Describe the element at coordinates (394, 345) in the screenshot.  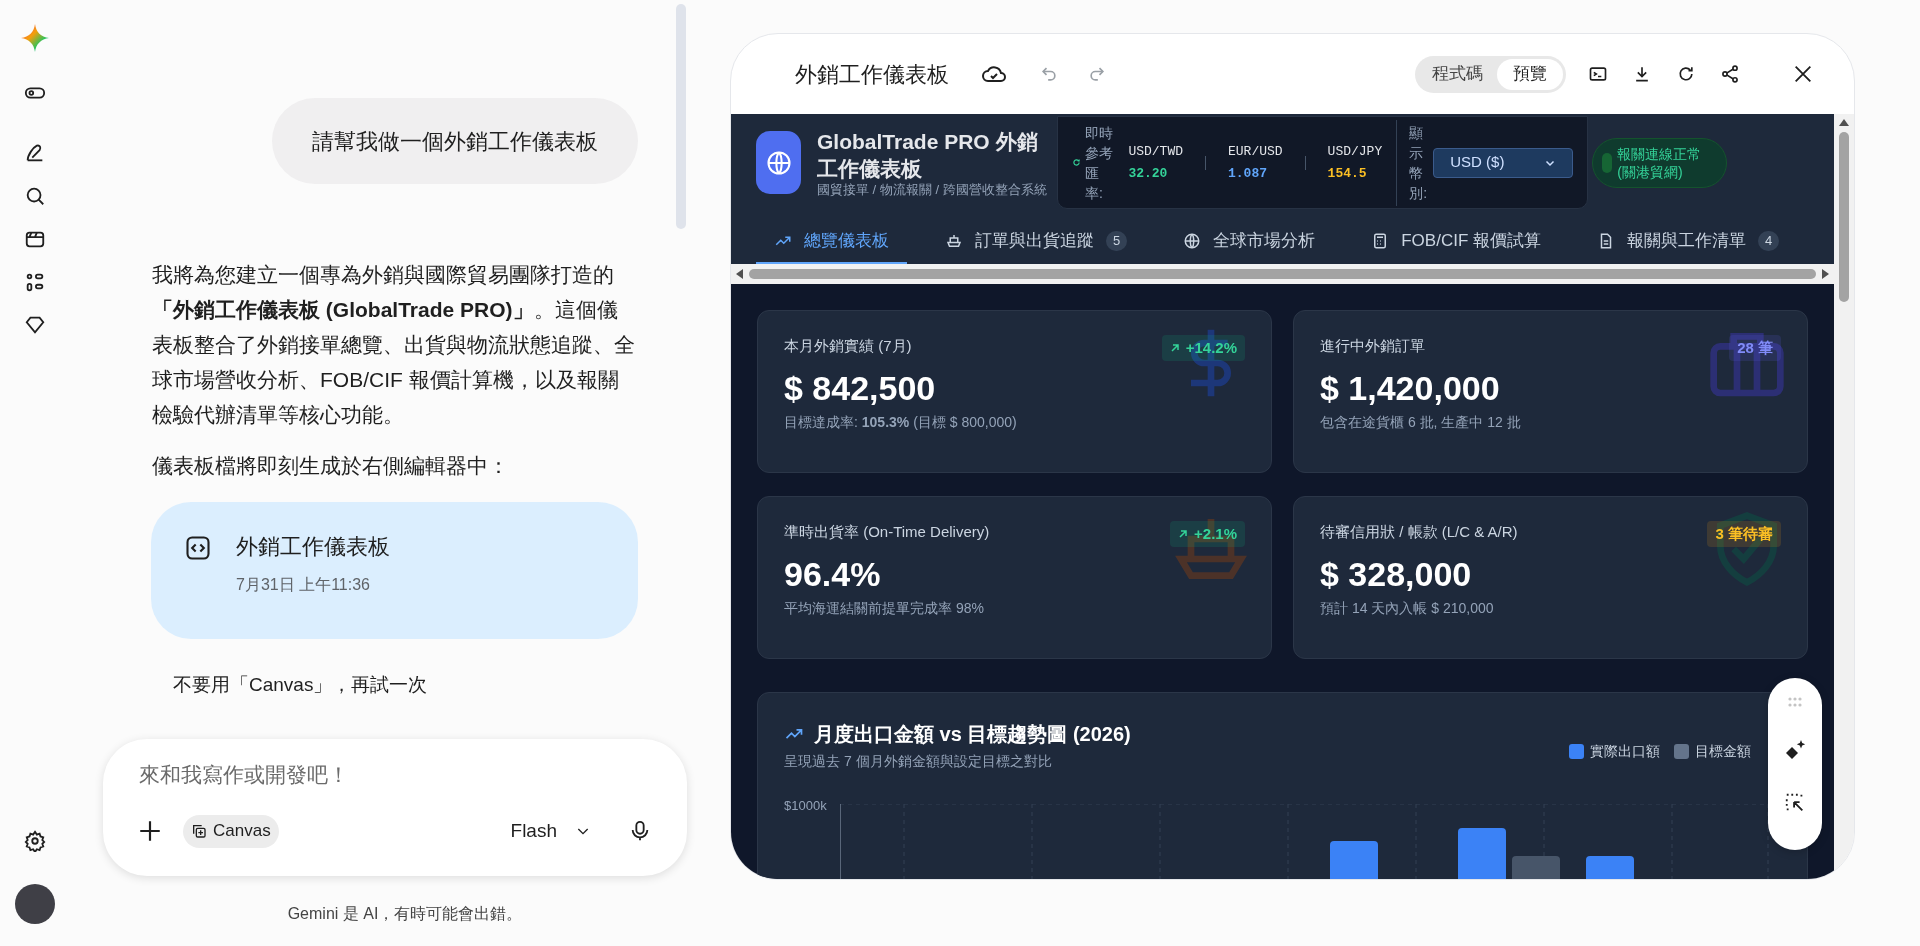
I see `assistant-paragraph: 我將為您建立一個專為外銷與國際貿易團隊打造的「外銷工作儀表板 (GlobalTrade PRO)」。這個儀表板整合了外銷接單總覽、出貨與物流狀態追蹤、全球市場營收分析、FOB/CIF 報價計算機，以及報關檢驗代辦清單等核心功能。` at that location.